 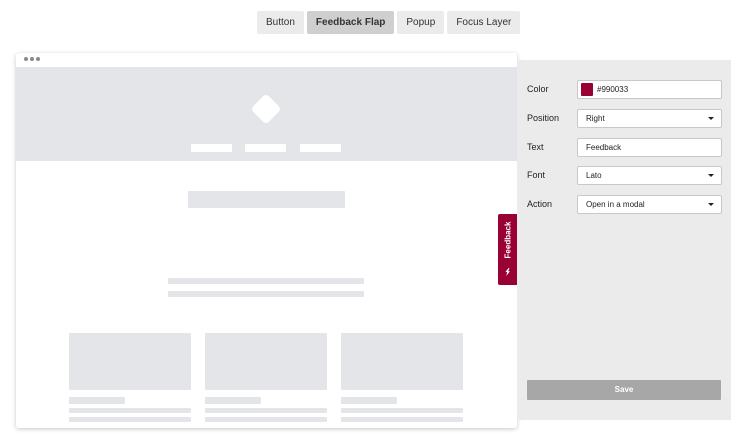 What do you see at coordinates (266, 60) in the screenshot?
I see `browser-toolbar` at bounding box center [266, 60].